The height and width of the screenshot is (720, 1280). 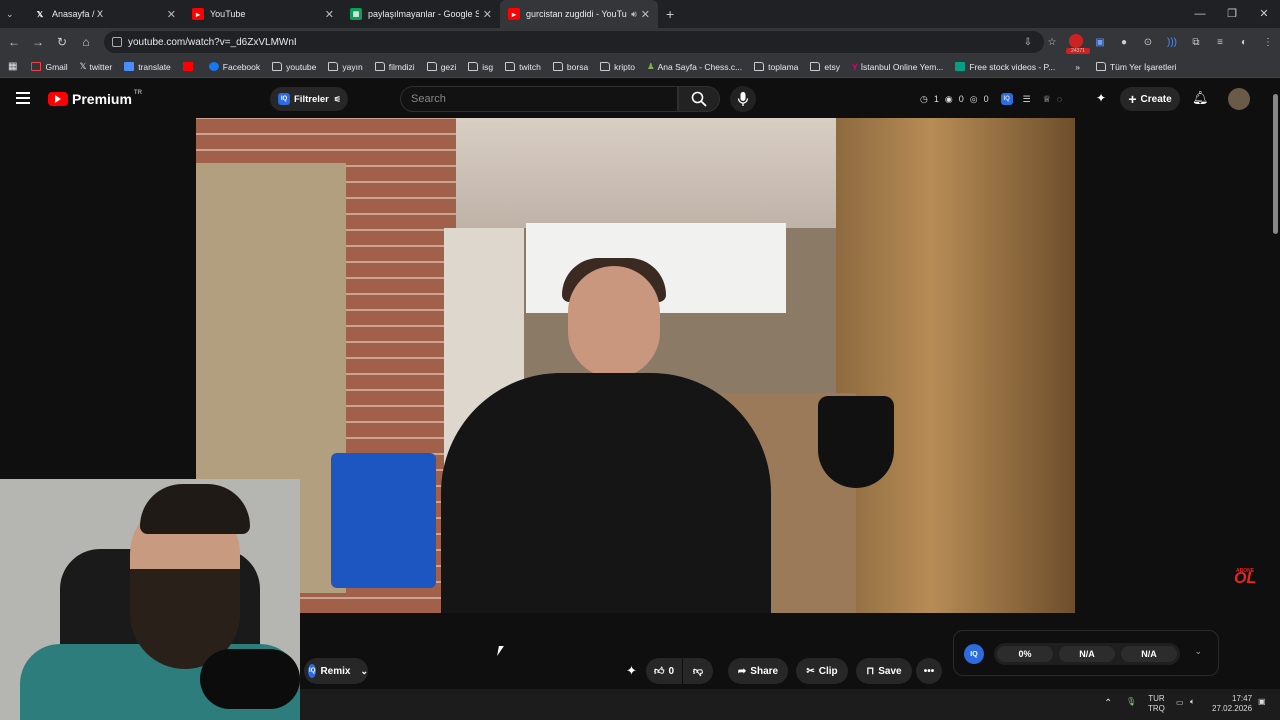 I want to click on extension-badge-icon: 24371, so click(x=1077, y=43).